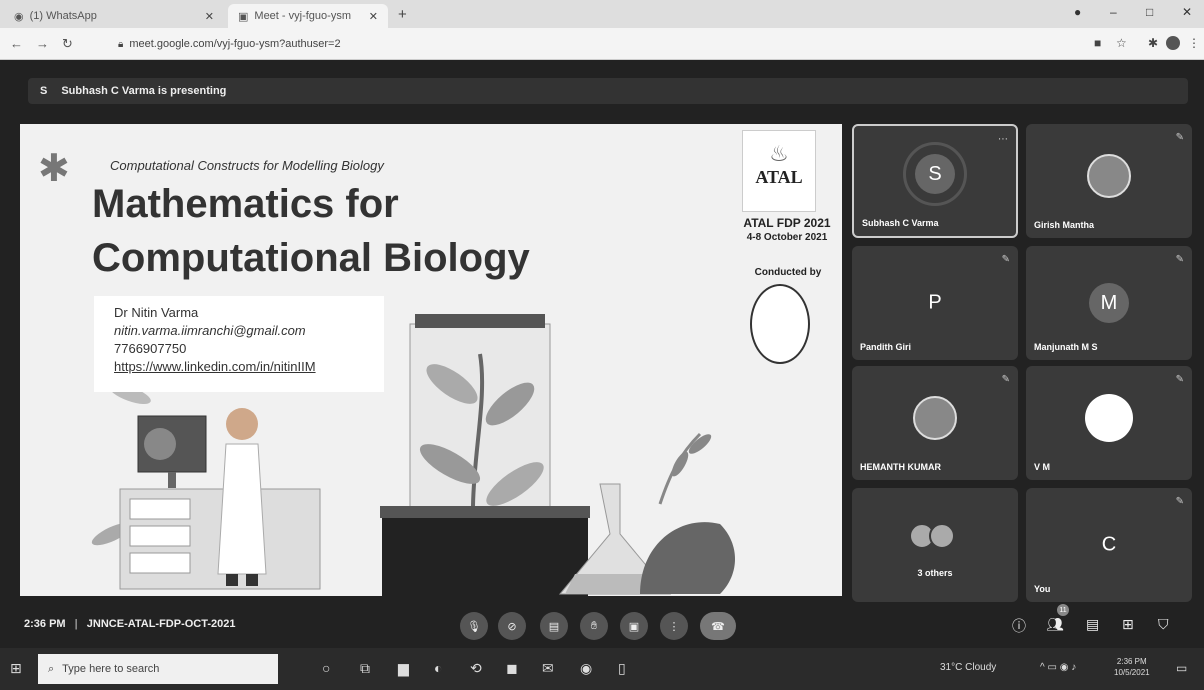 The image size is (1204, 690). Describe the element at coordinates (900, 467) in the screenshot. I see `participant-name: HEMANTH KUMAR` at that location.